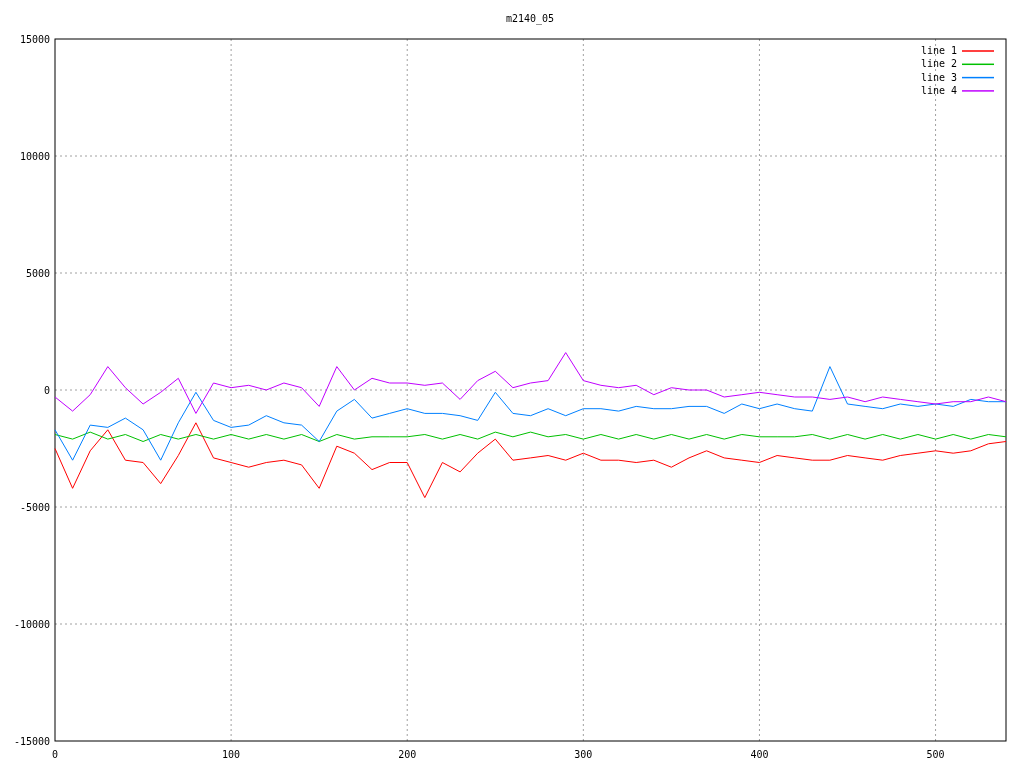 This screenshot has height=768, width=1024. I want to click on legend-label: line 3, so click(938, 77).